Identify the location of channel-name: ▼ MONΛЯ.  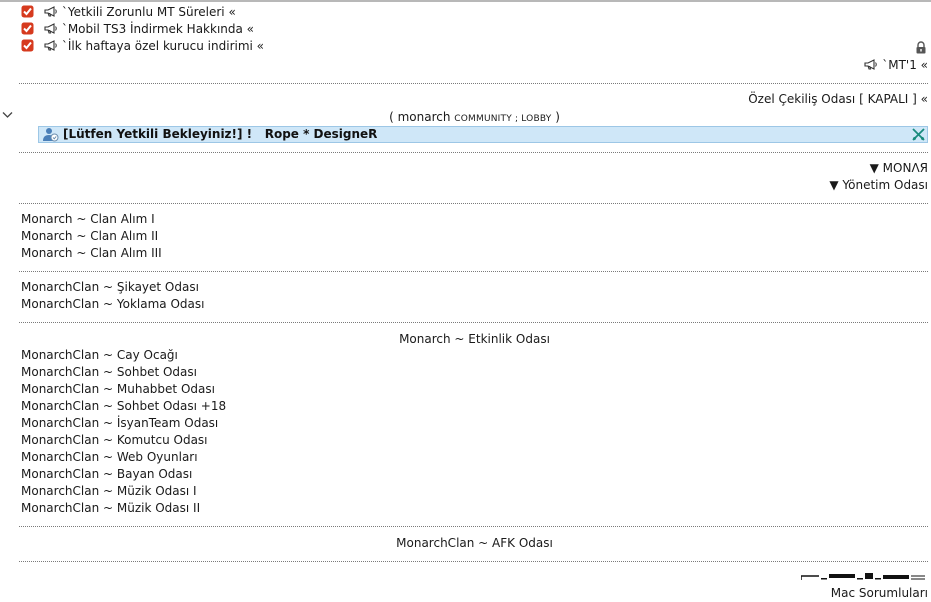
(898, 168).